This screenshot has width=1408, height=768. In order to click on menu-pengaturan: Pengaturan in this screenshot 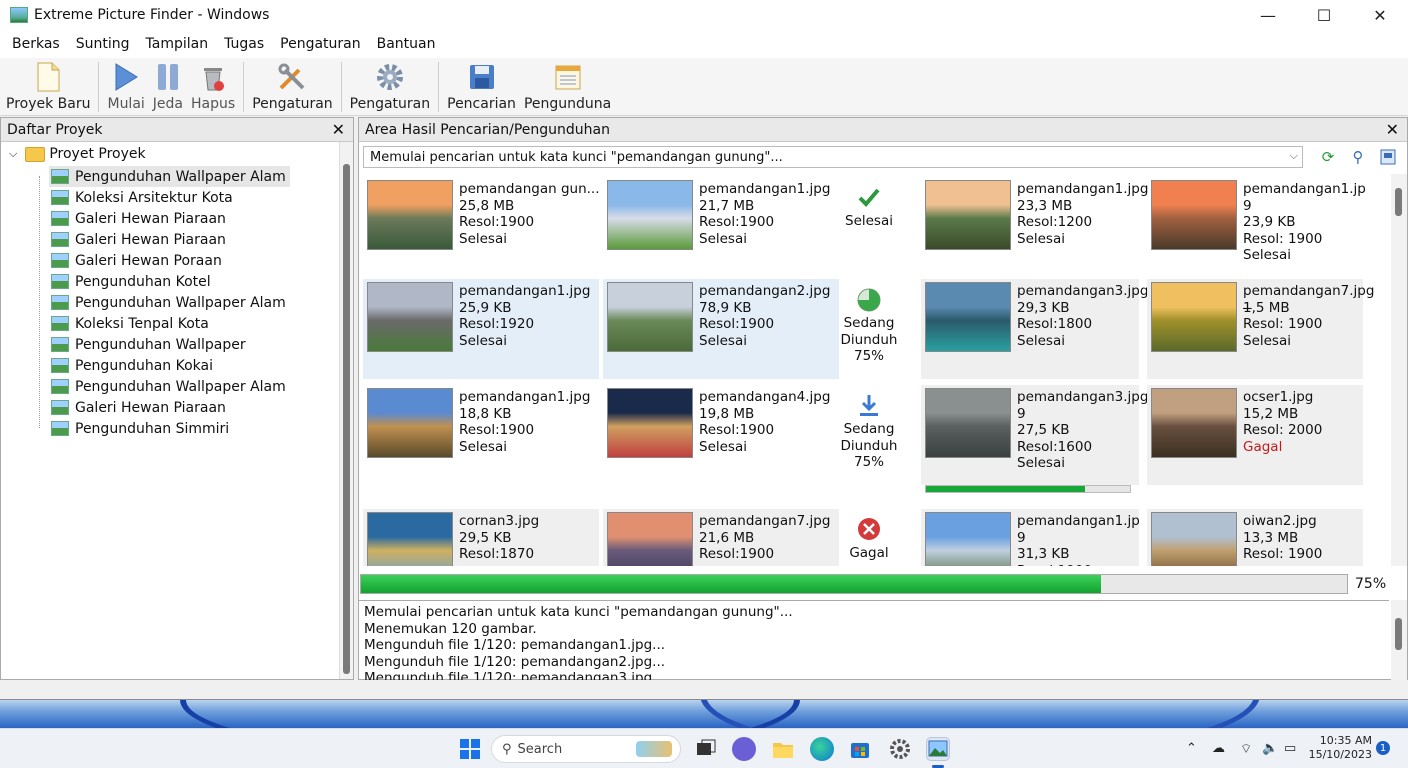, I will do `click(320, 44)`.